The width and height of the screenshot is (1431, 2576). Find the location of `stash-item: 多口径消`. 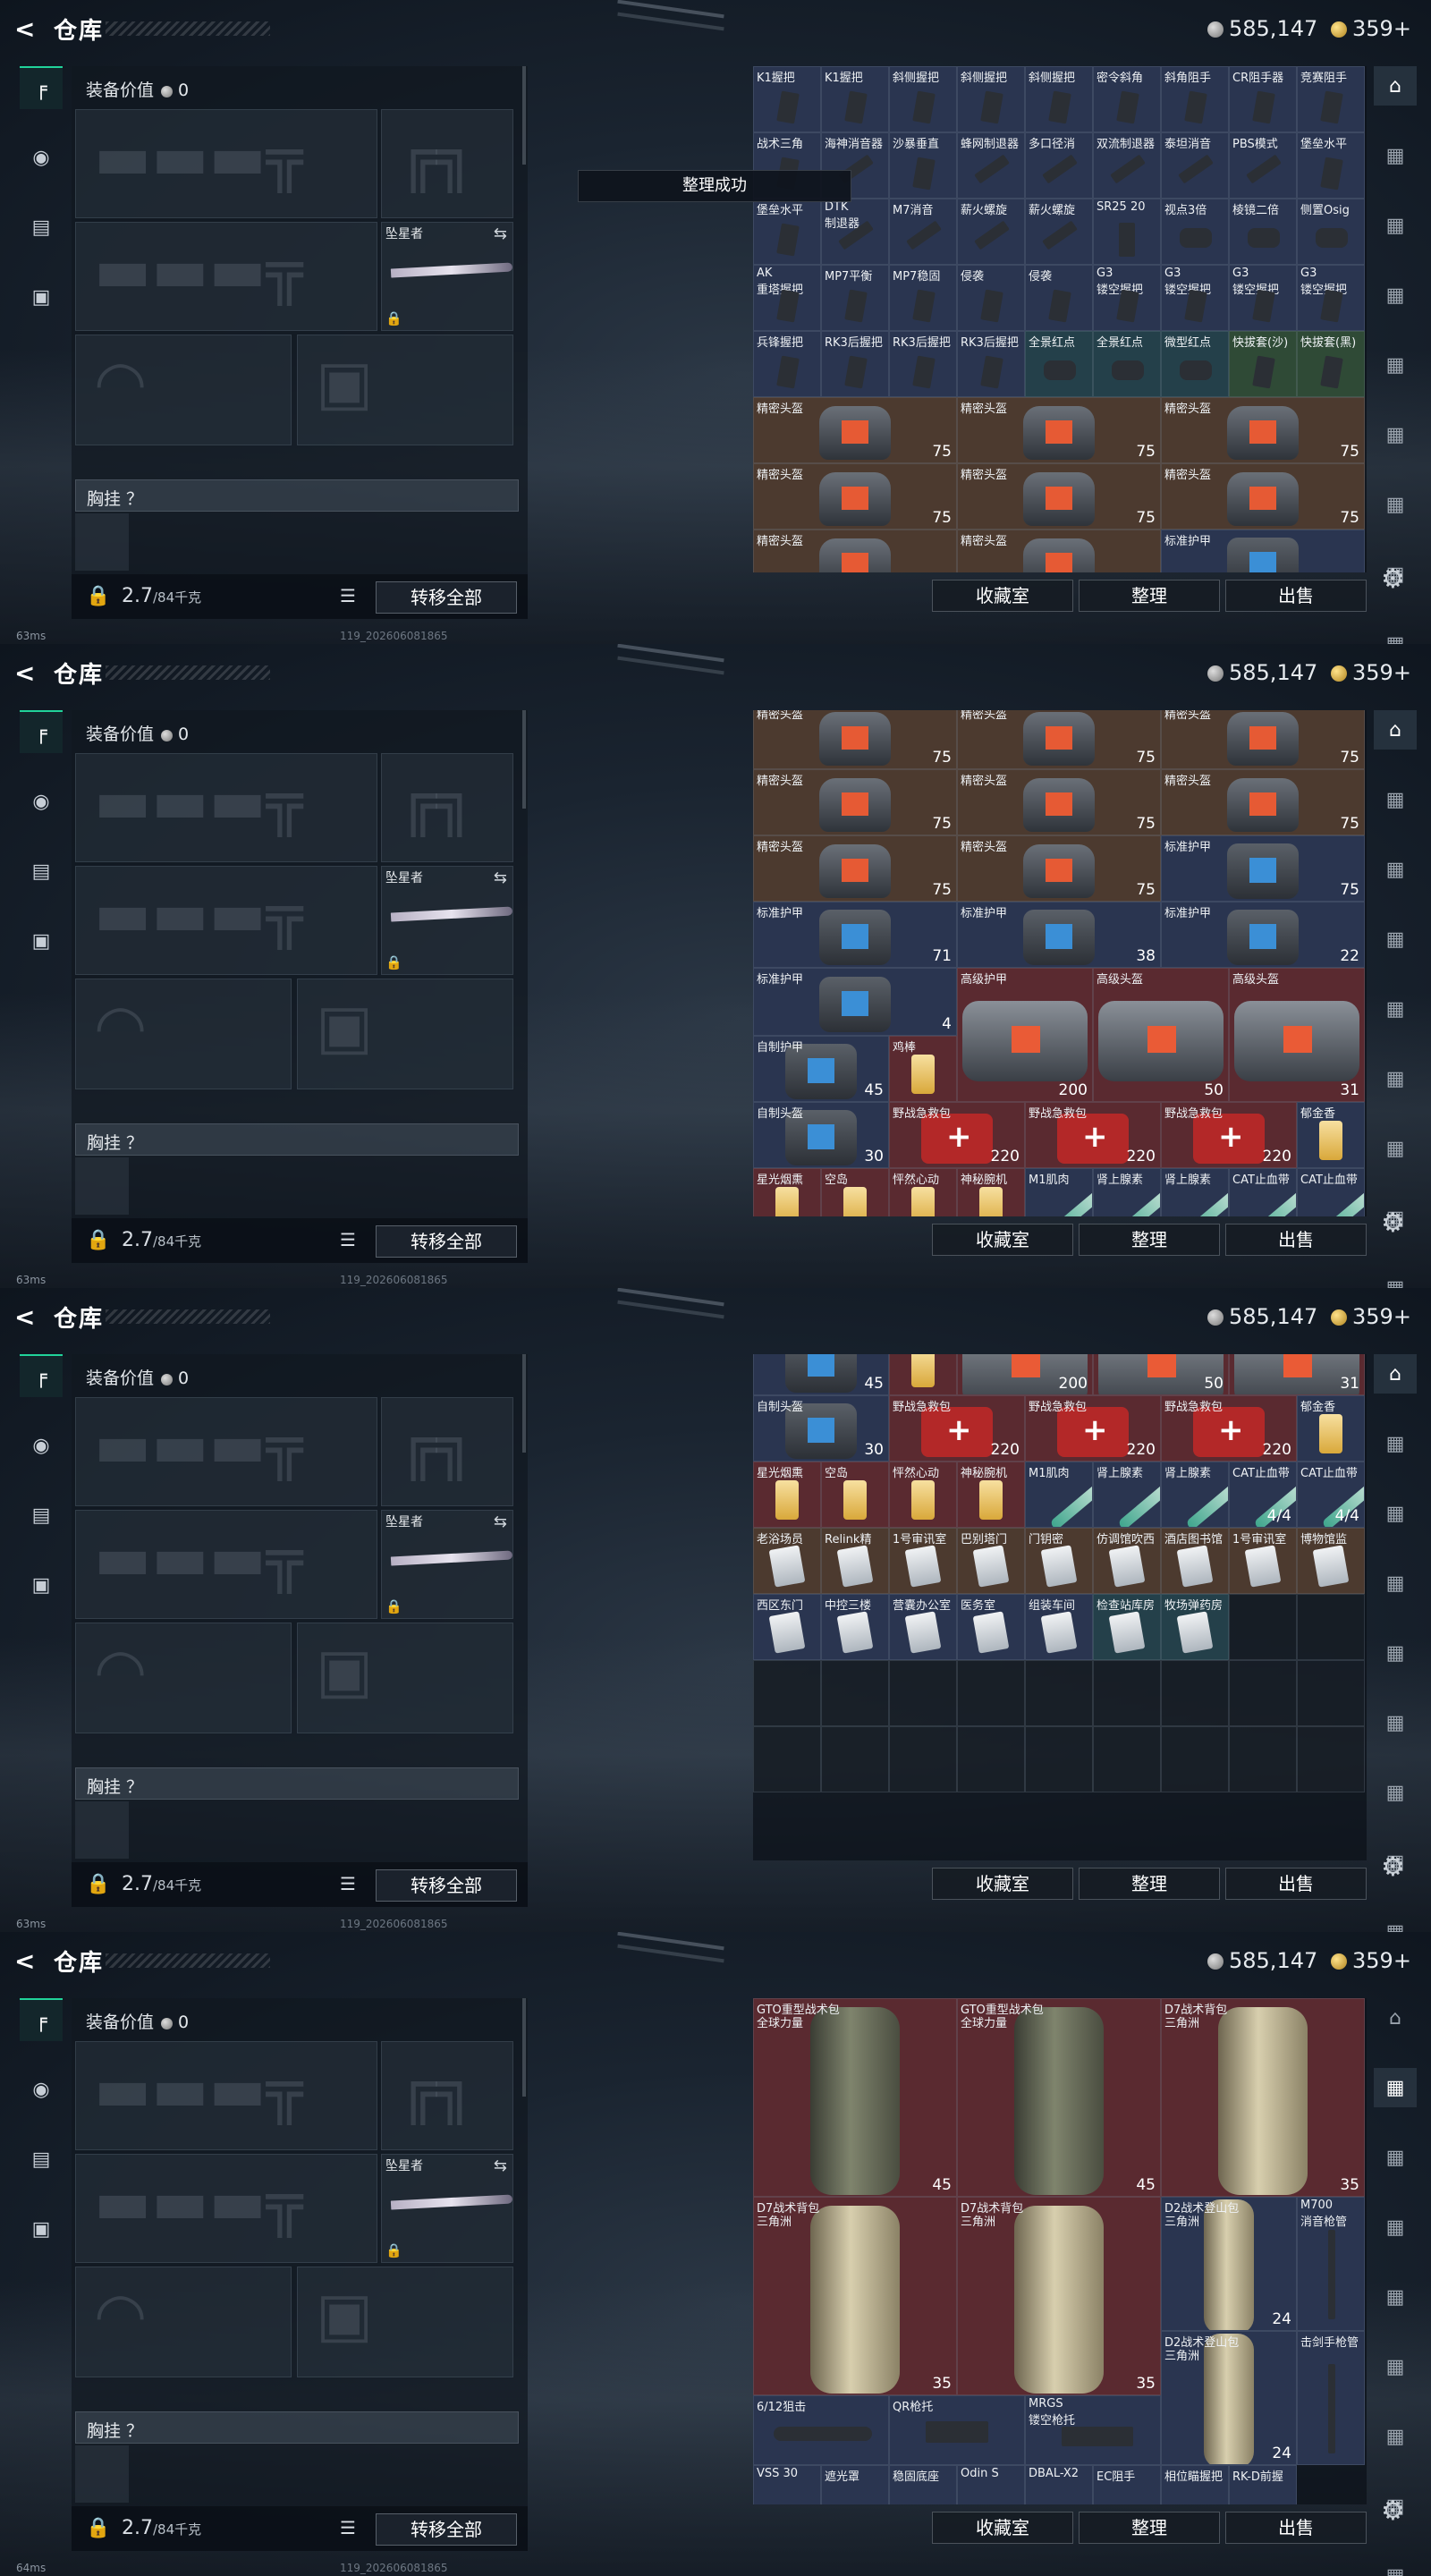

stash-item: 多口径消 is located at coordinates (1059, 165).